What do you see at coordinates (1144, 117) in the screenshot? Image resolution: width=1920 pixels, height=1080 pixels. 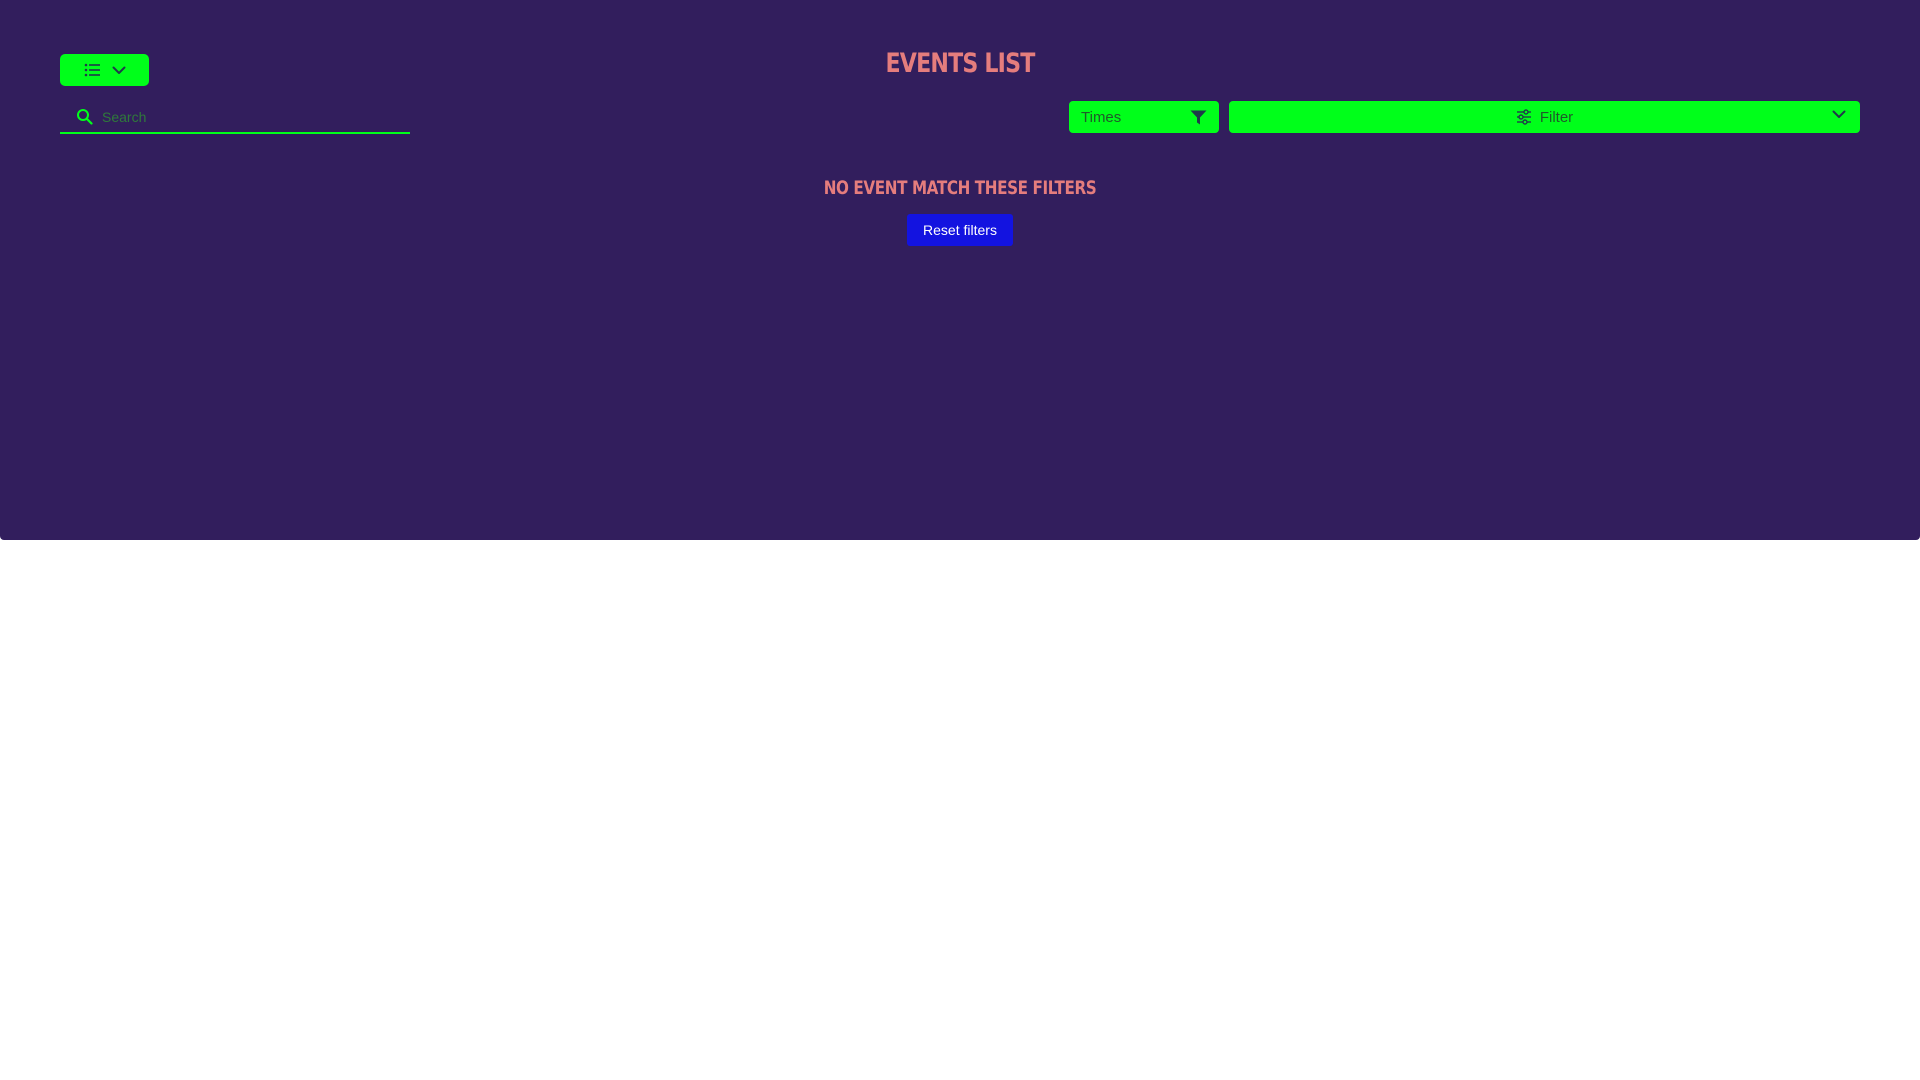 I see `times-filter-button: Times` at bounding box center [1144, 117].